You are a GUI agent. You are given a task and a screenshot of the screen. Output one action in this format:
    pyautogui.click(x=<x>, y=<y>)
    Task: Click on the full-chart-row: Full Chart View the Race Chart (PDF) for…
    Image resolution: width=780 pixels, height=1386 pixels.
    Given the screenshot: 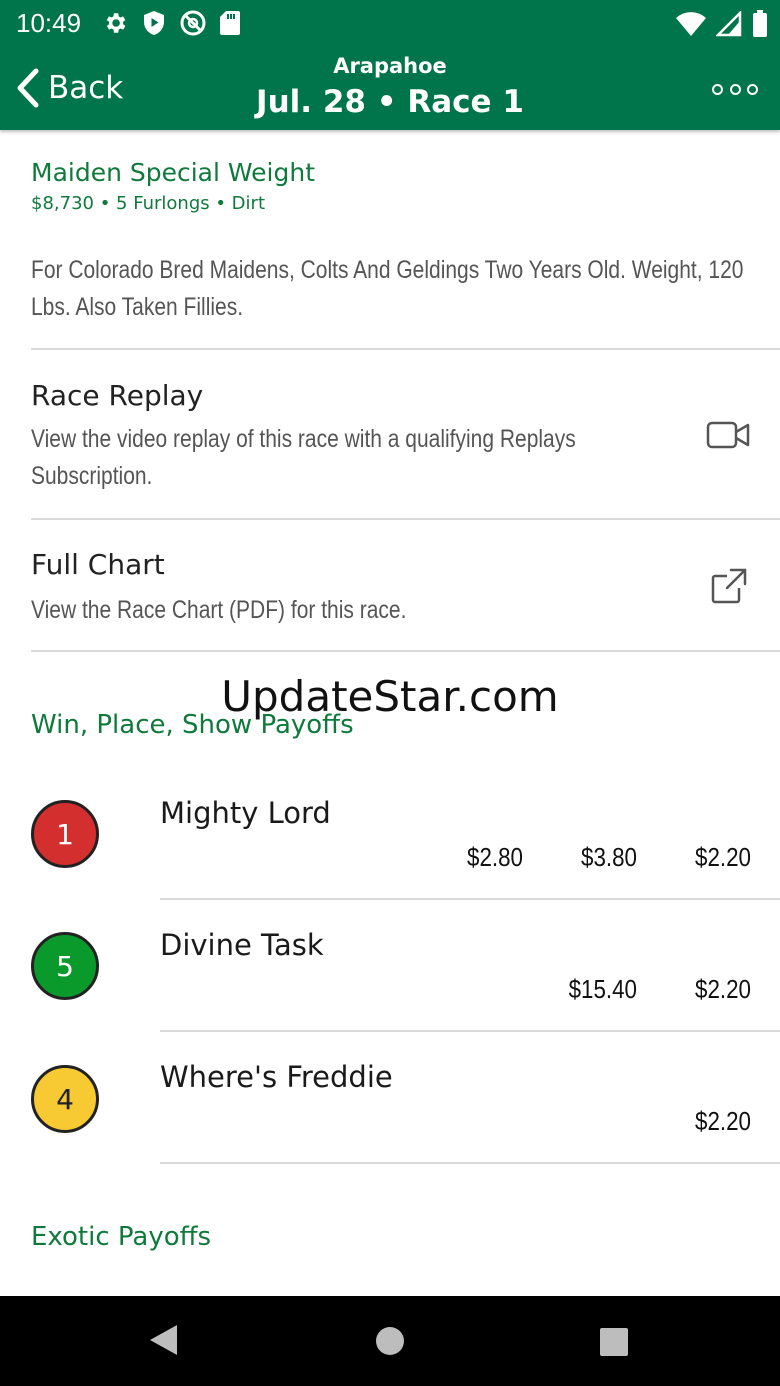 What is the action you would take?
    pyautogui.click(x=390, y=585)
    